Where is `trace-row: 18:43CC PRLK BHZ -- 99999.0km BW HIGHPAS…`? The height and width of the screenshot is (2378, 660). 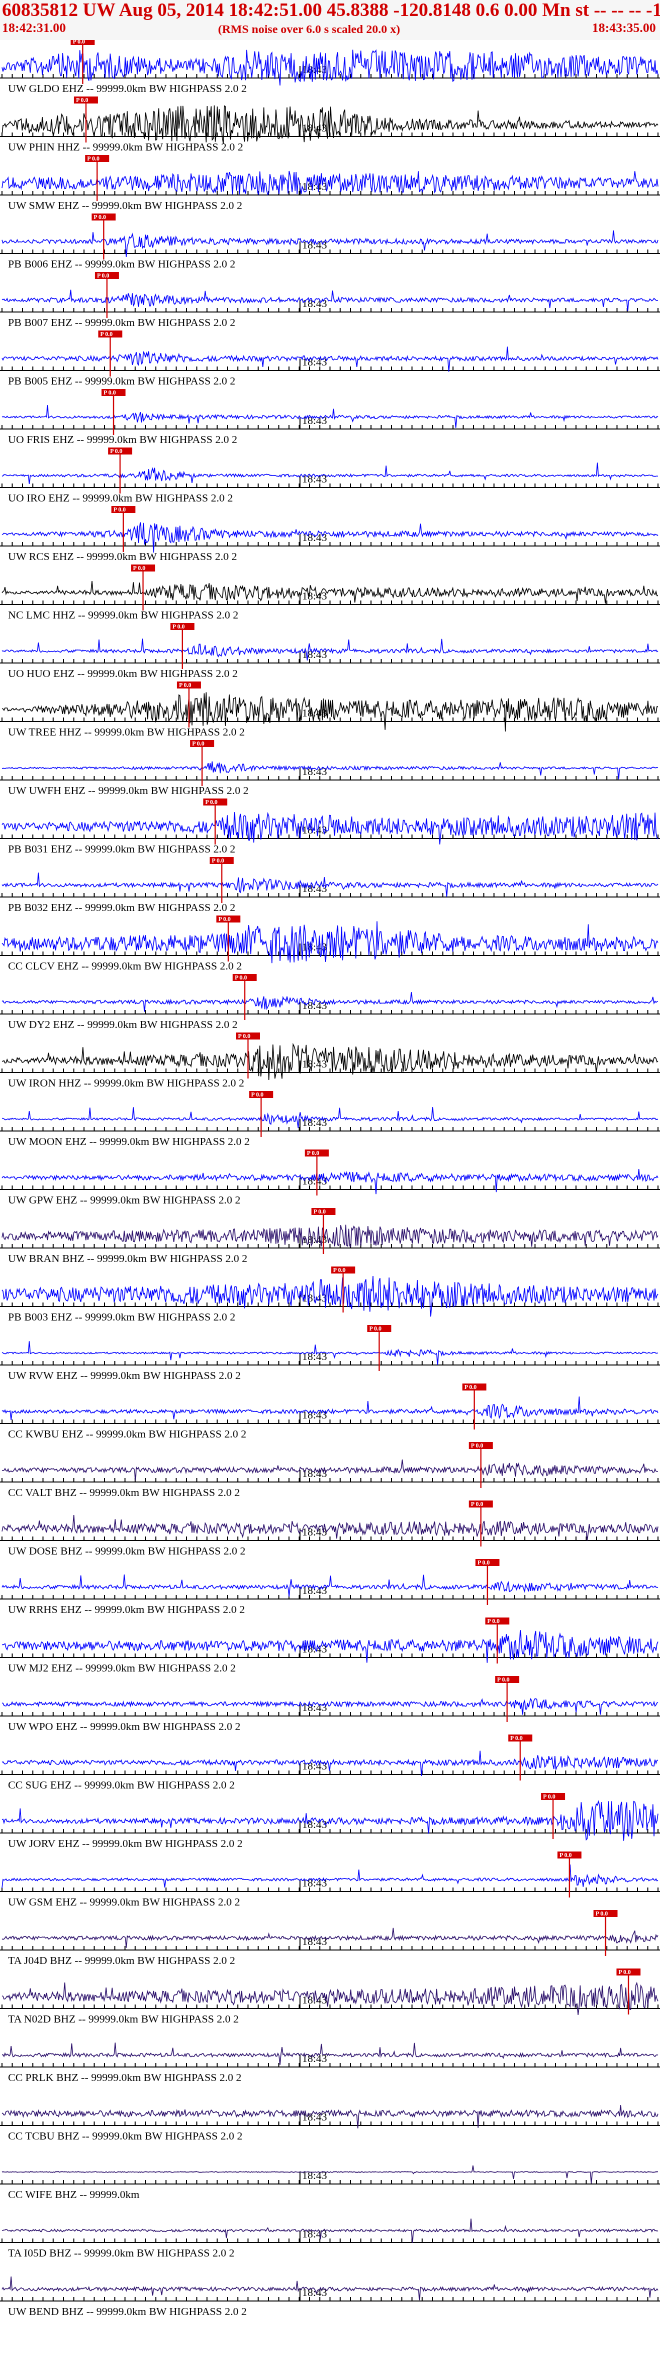
trace-row: 18:43CC PRLK BHZ -- 99999.0km BW HIGHPAS… is located at coordinates (330, 2063).